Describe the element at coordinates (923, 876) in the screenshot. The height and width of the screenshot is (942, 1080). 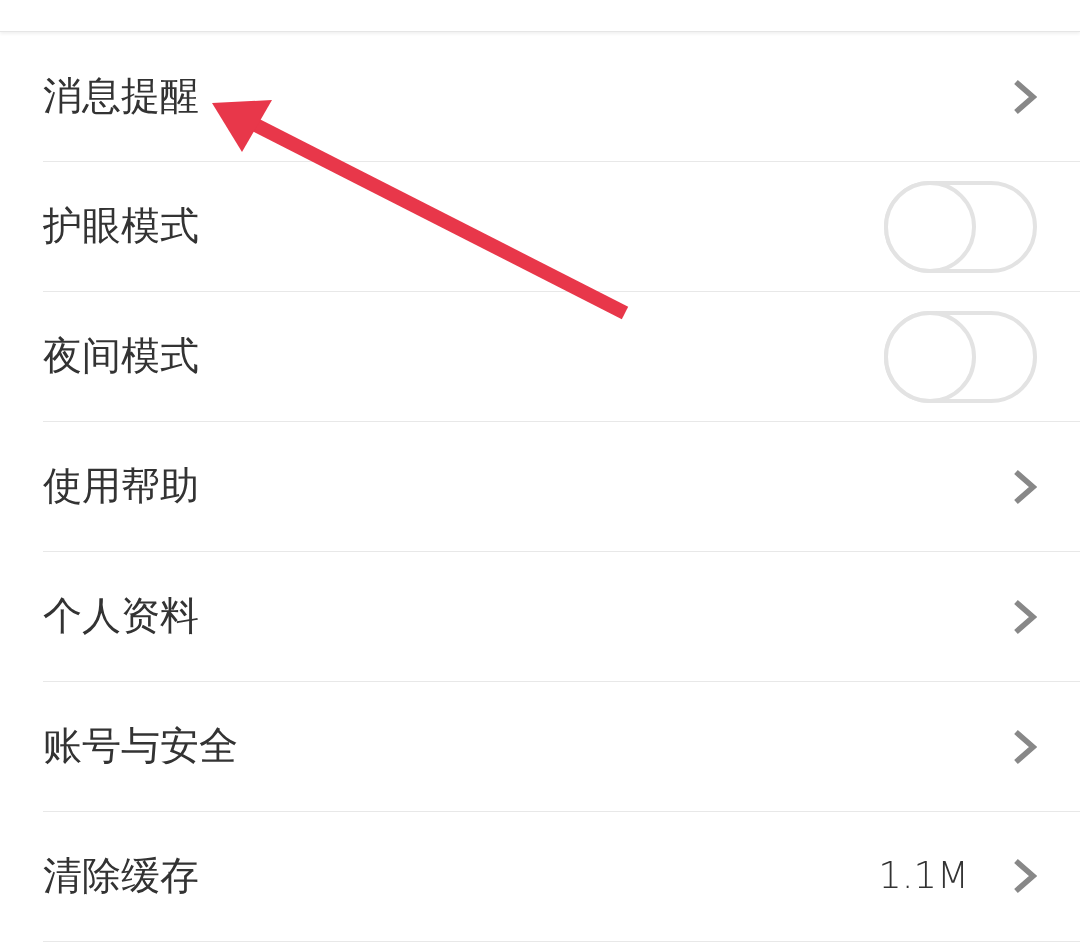
I see `setting-value: 1.1M` at that location.